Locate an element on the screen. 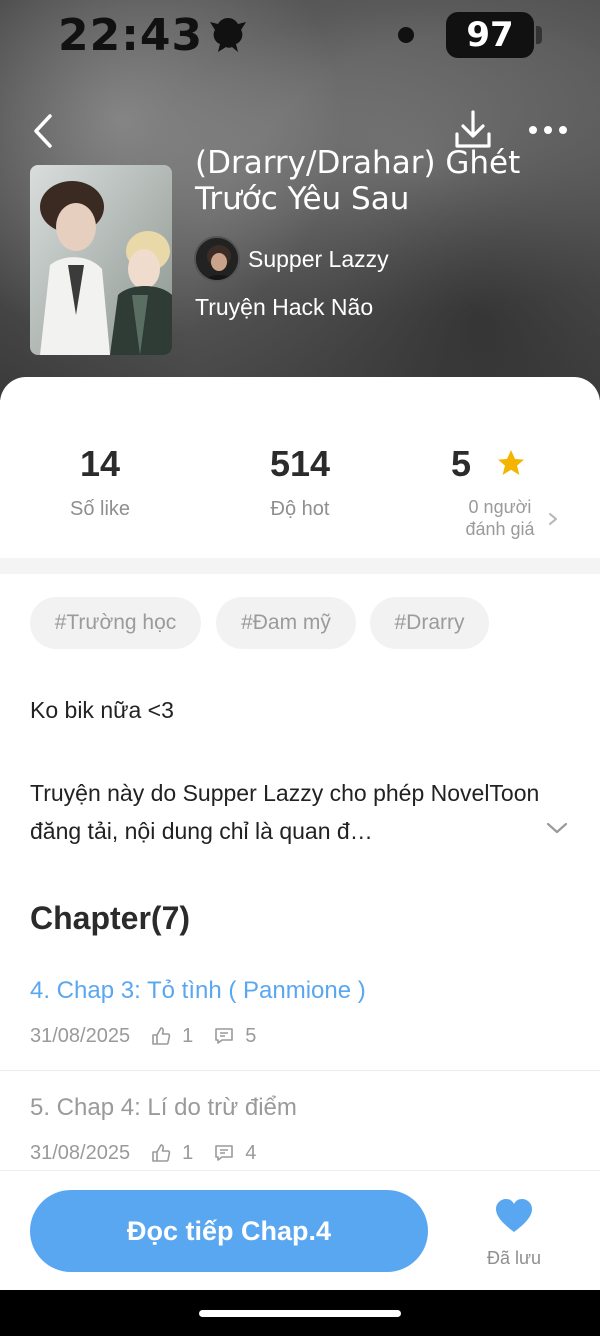  tag-dam-my: #Đam mỹ is located at coordinates (286, 623).